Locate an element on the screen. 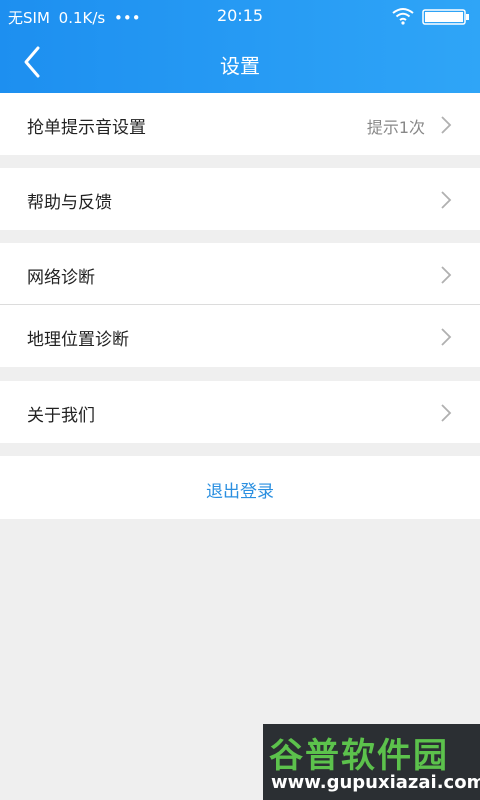 Image resolution: width=480 pixels, height=800 pixels. settings-row-about-us: 关于我们 is located at coordinates (240, 412).